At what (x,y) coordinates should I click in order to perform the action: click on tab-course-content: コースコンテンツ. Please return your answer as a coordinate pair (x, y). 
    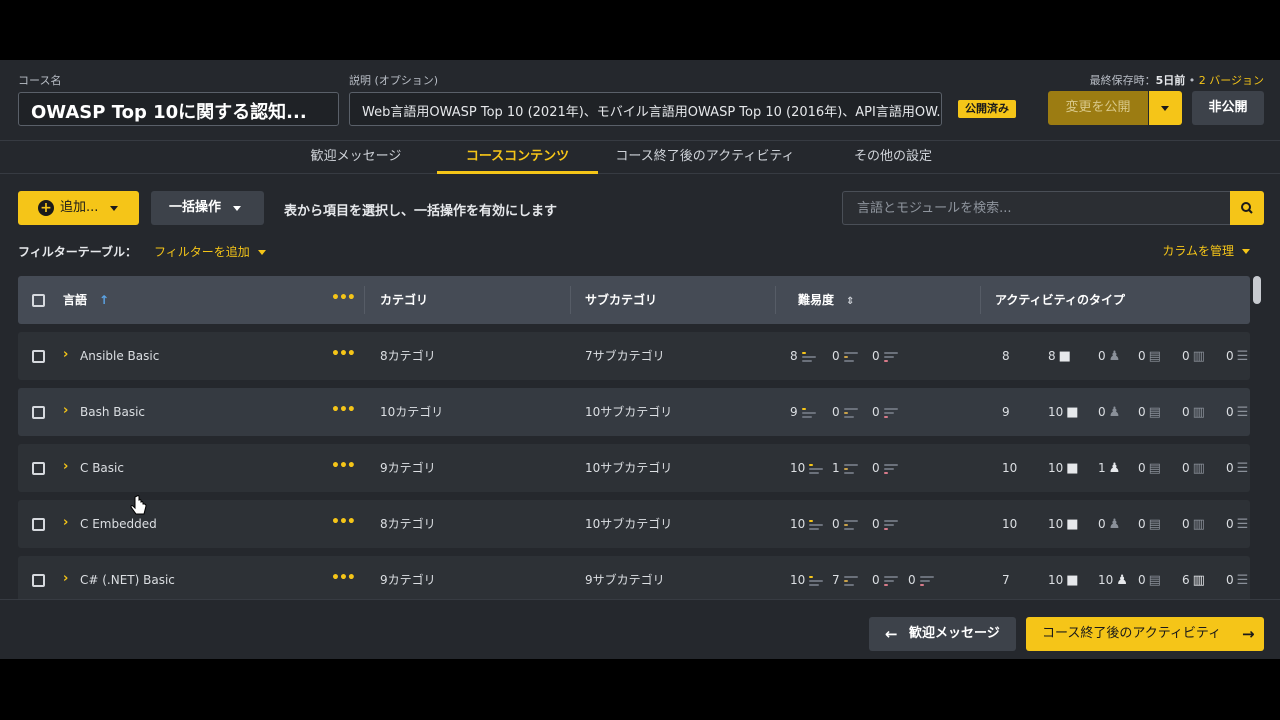
    Looking at the image, I should click on (517, 157).